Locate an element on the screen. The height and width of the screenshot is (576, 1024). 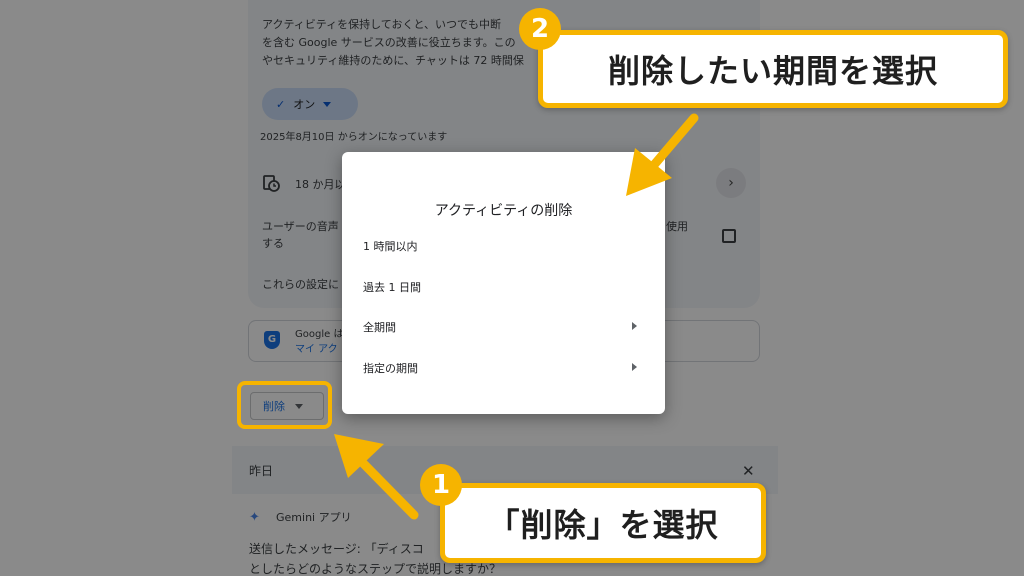
step-1-text: 「削除」を選択 is located at coordinates (603, 525).